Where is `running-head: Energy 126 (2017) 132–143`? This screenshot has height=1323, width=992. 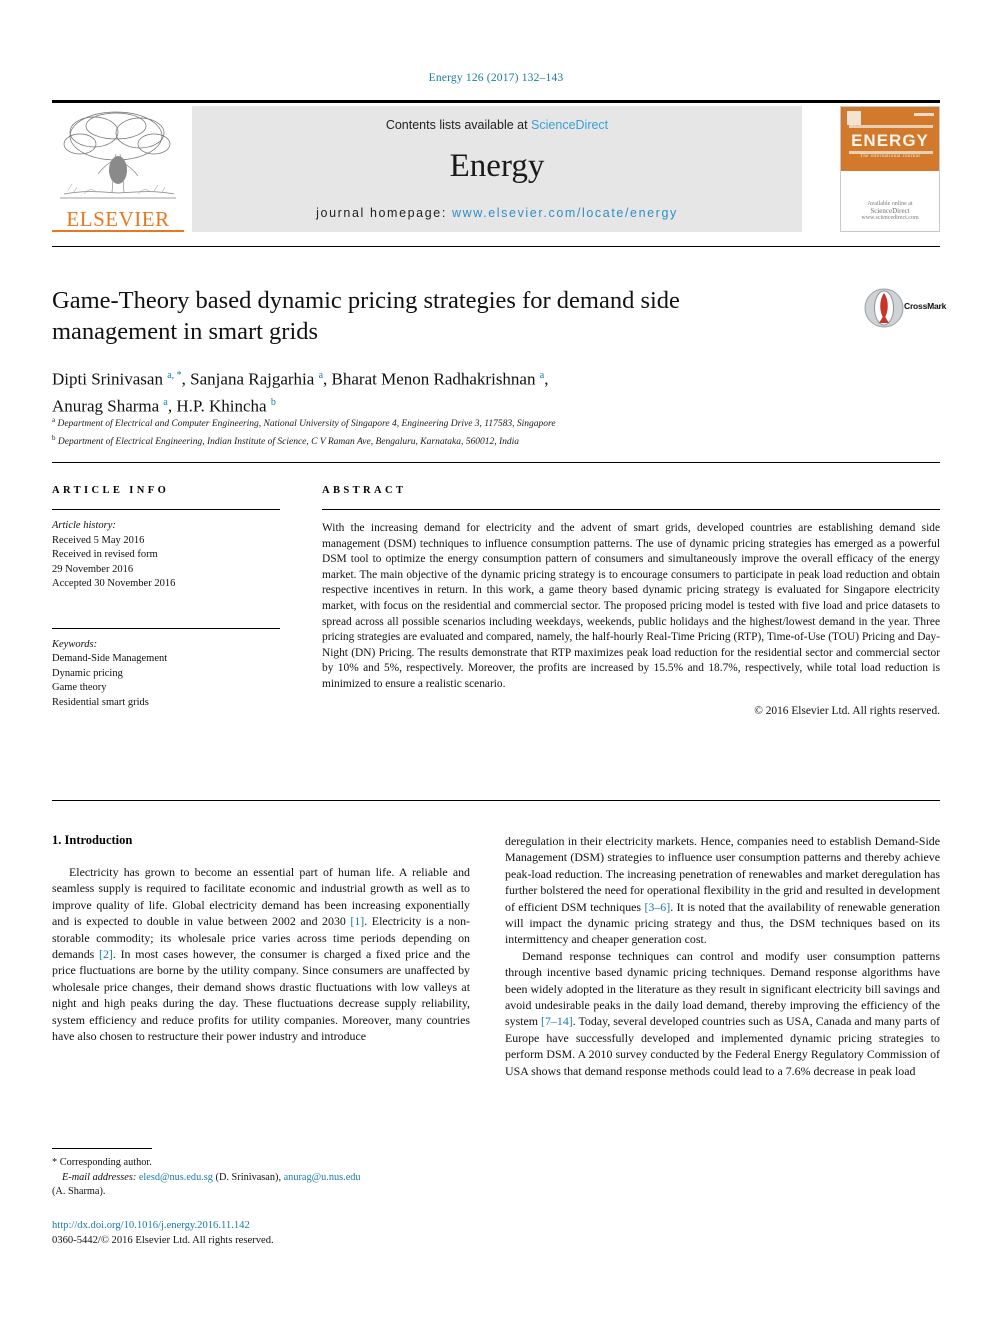 running-head: Energy 126 (2017) 132–143 is located at coordinates (496, 78).